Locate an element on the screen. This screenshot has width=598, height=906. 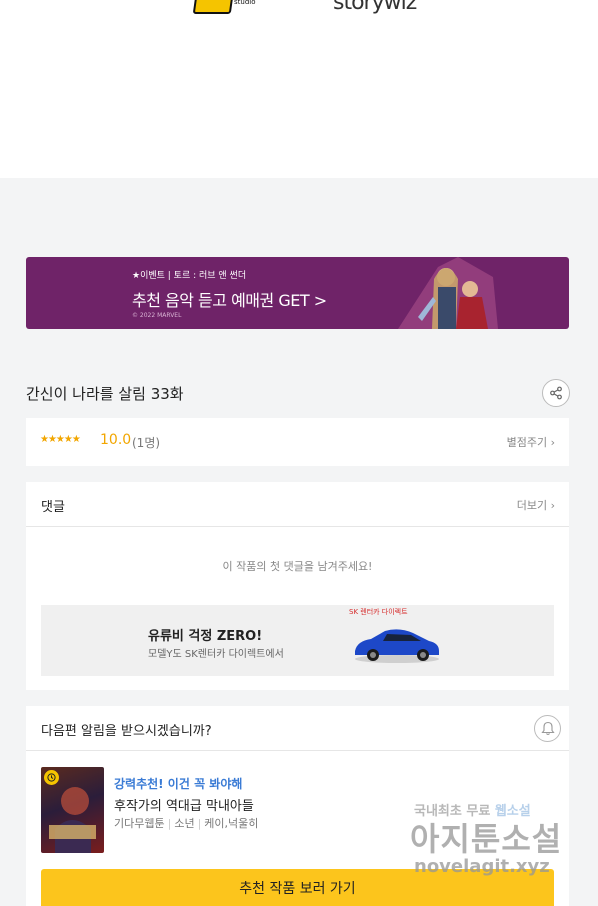
cover-art is located at coordinates (72, 820).